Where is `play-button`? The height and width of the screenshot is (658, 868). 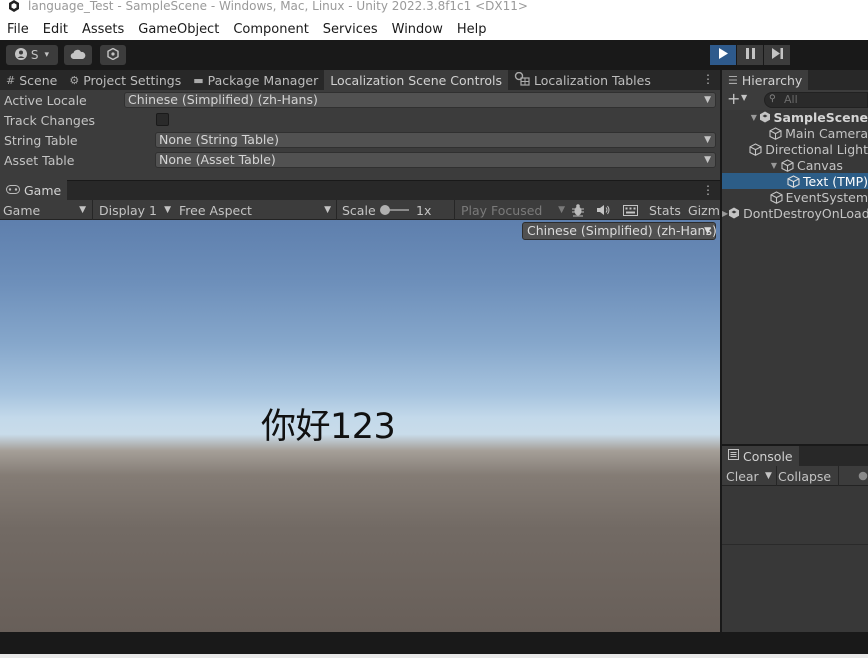 play-button is located at coordinates (723, 55).